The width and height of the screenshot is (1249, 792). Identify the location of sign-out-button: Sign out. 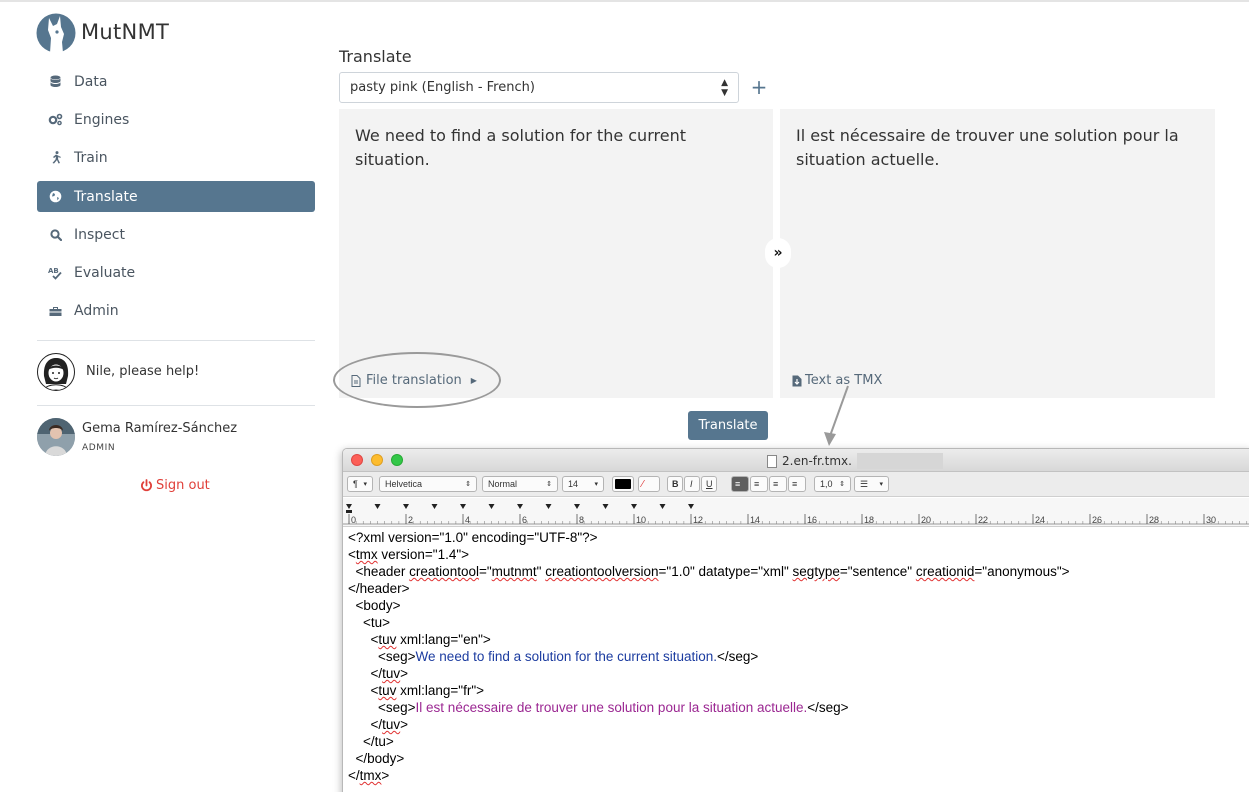
(175, 485).